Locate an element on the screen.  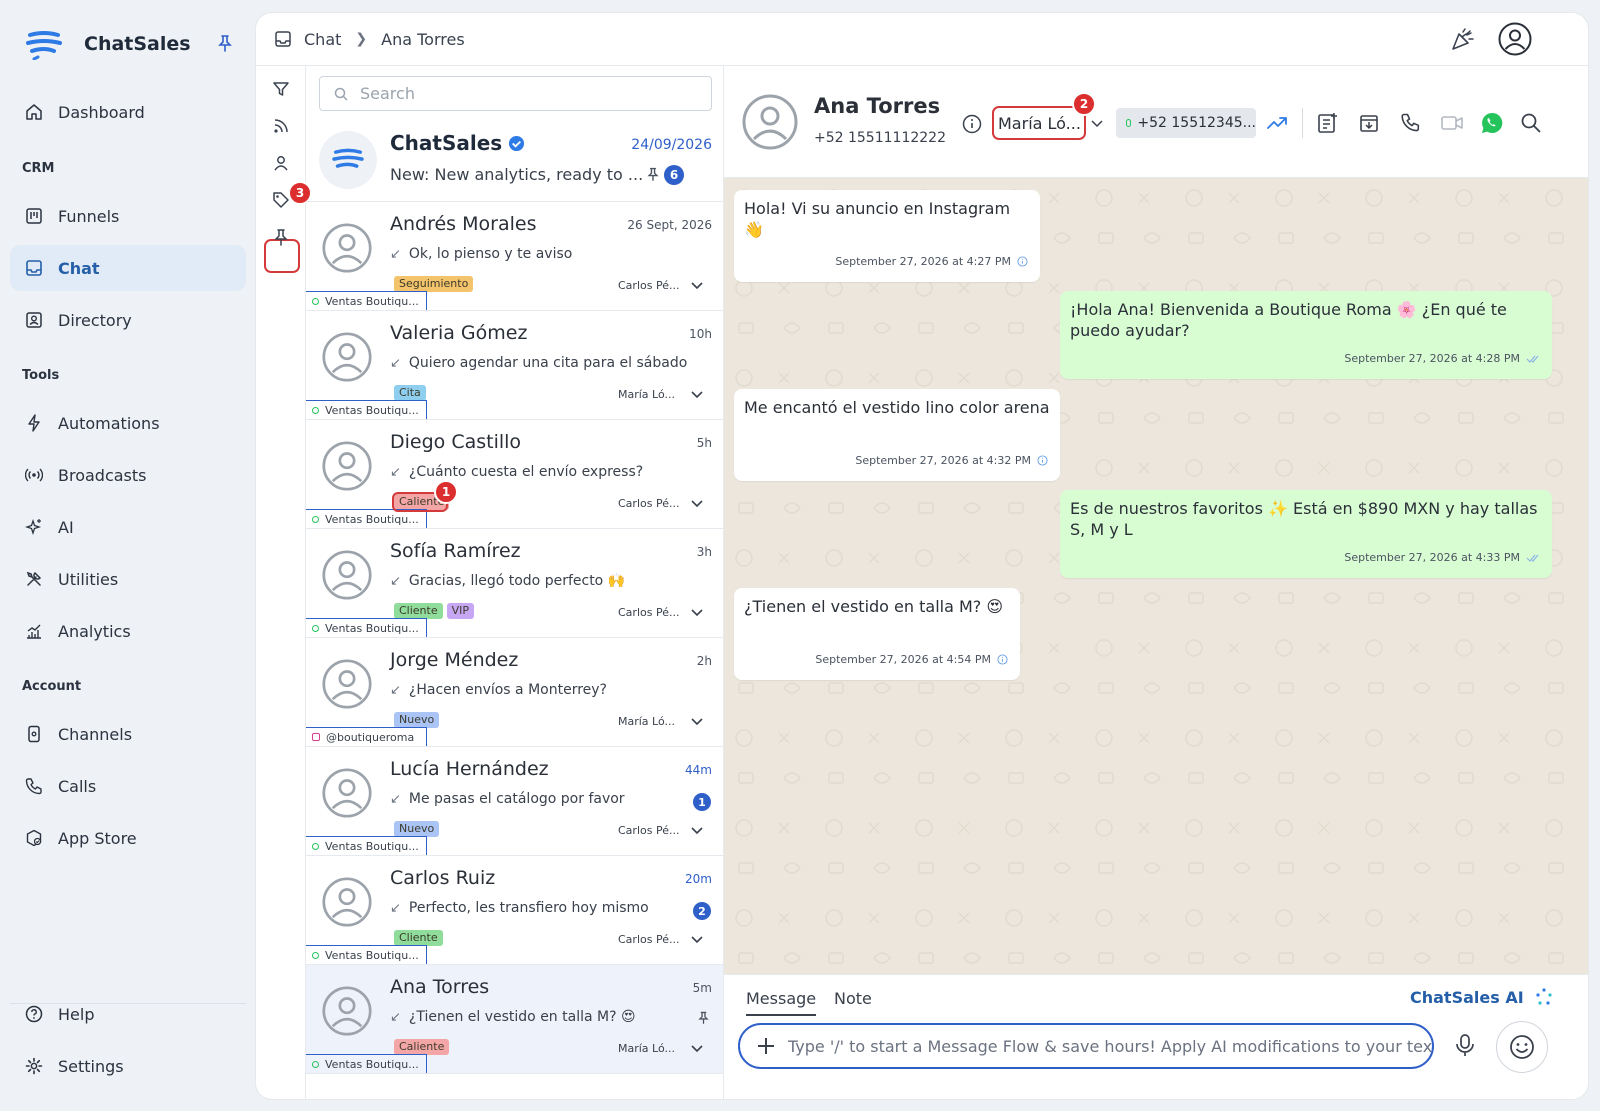
nav-funnels: Funnels is located at coordinates (128, 216).